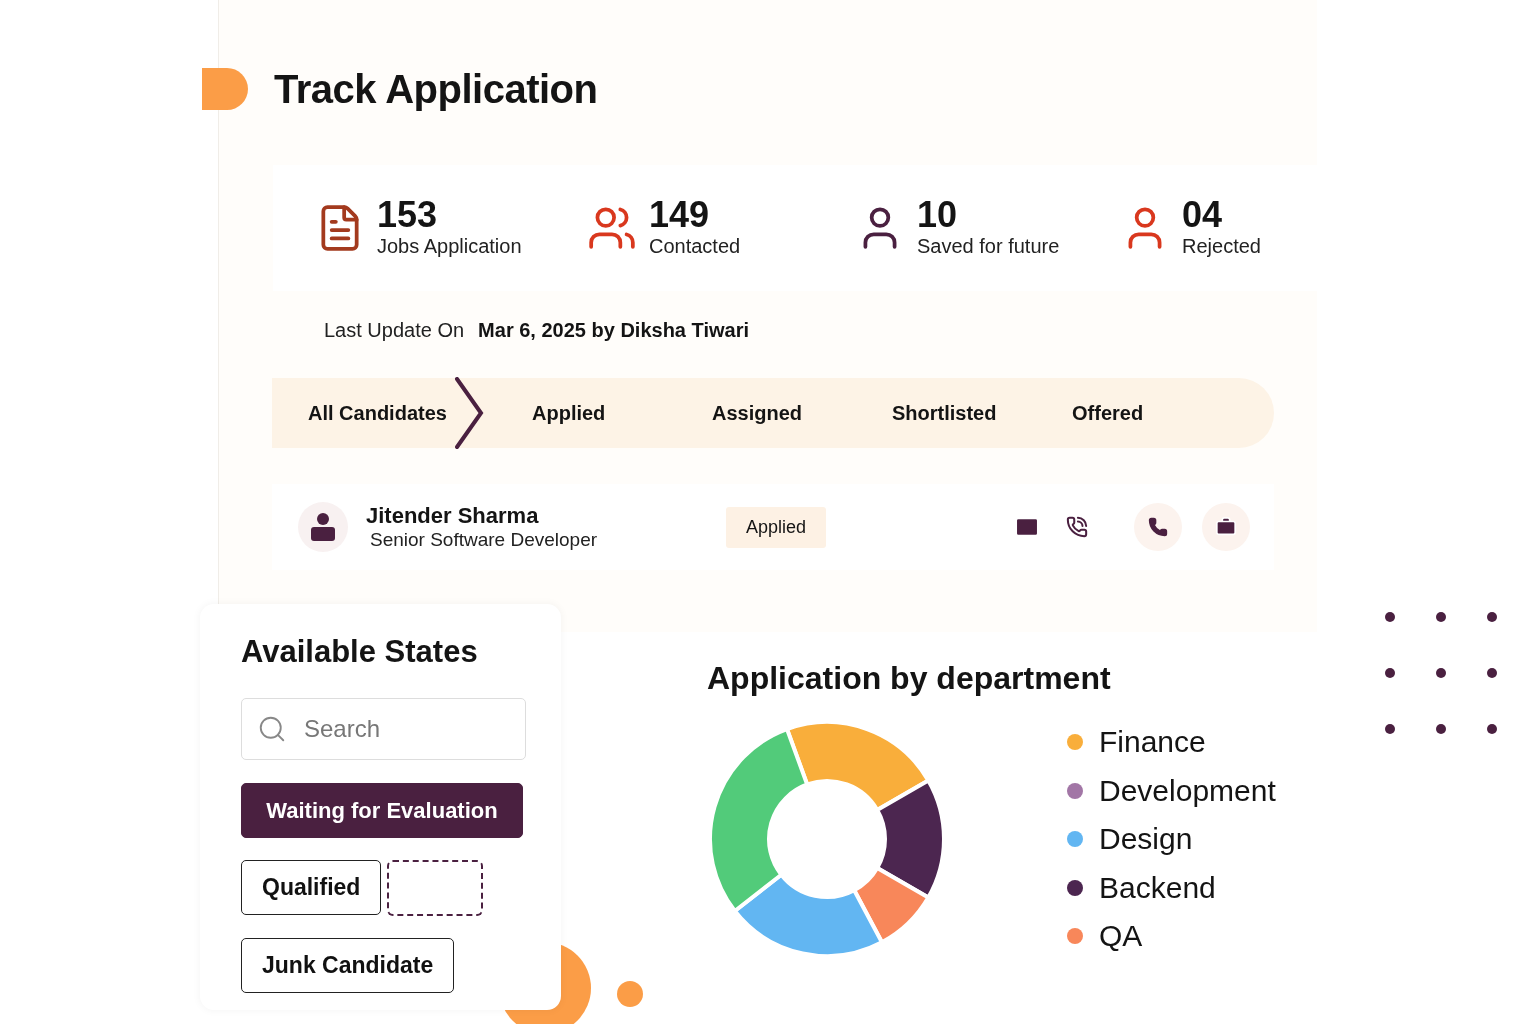 The image size is (1536, 1024). I want to click on last-update-value: Mar 6, 2025 by Diksha Tiwari, so click(613, 330).